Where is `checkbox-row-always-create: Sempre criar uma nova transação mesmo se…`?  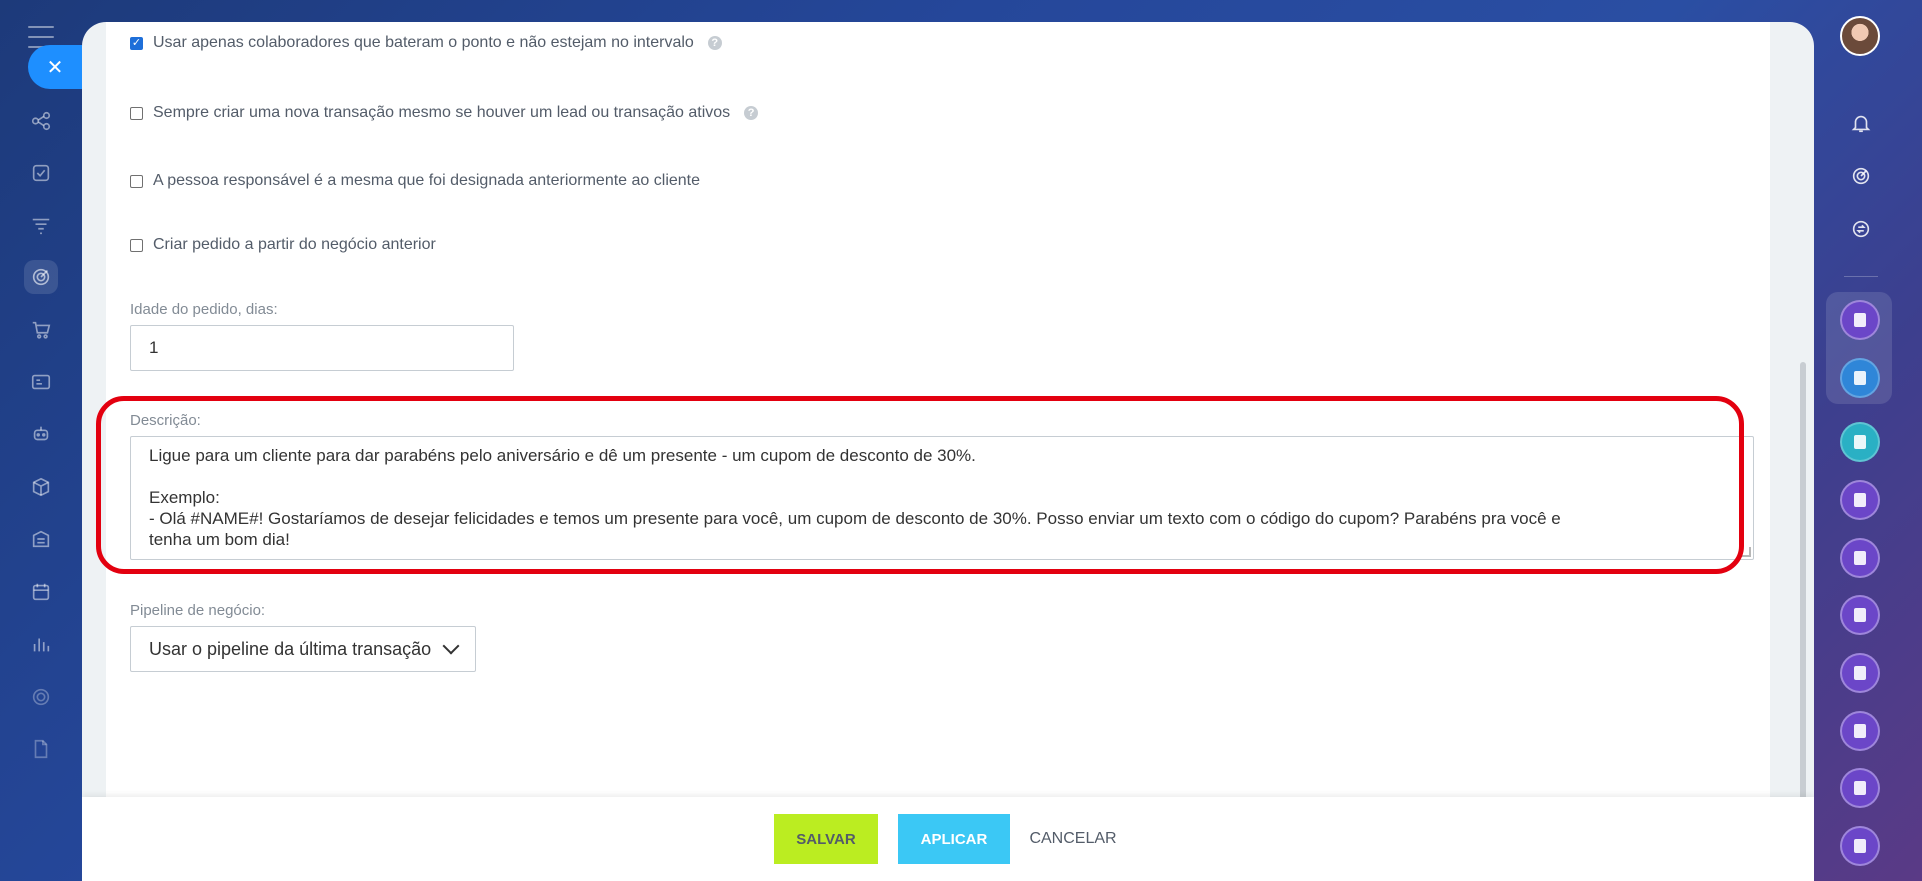 checkbox-row-always-create: Sempre criar uma nova transação mesmo se… is located at coordinates (444, 113).